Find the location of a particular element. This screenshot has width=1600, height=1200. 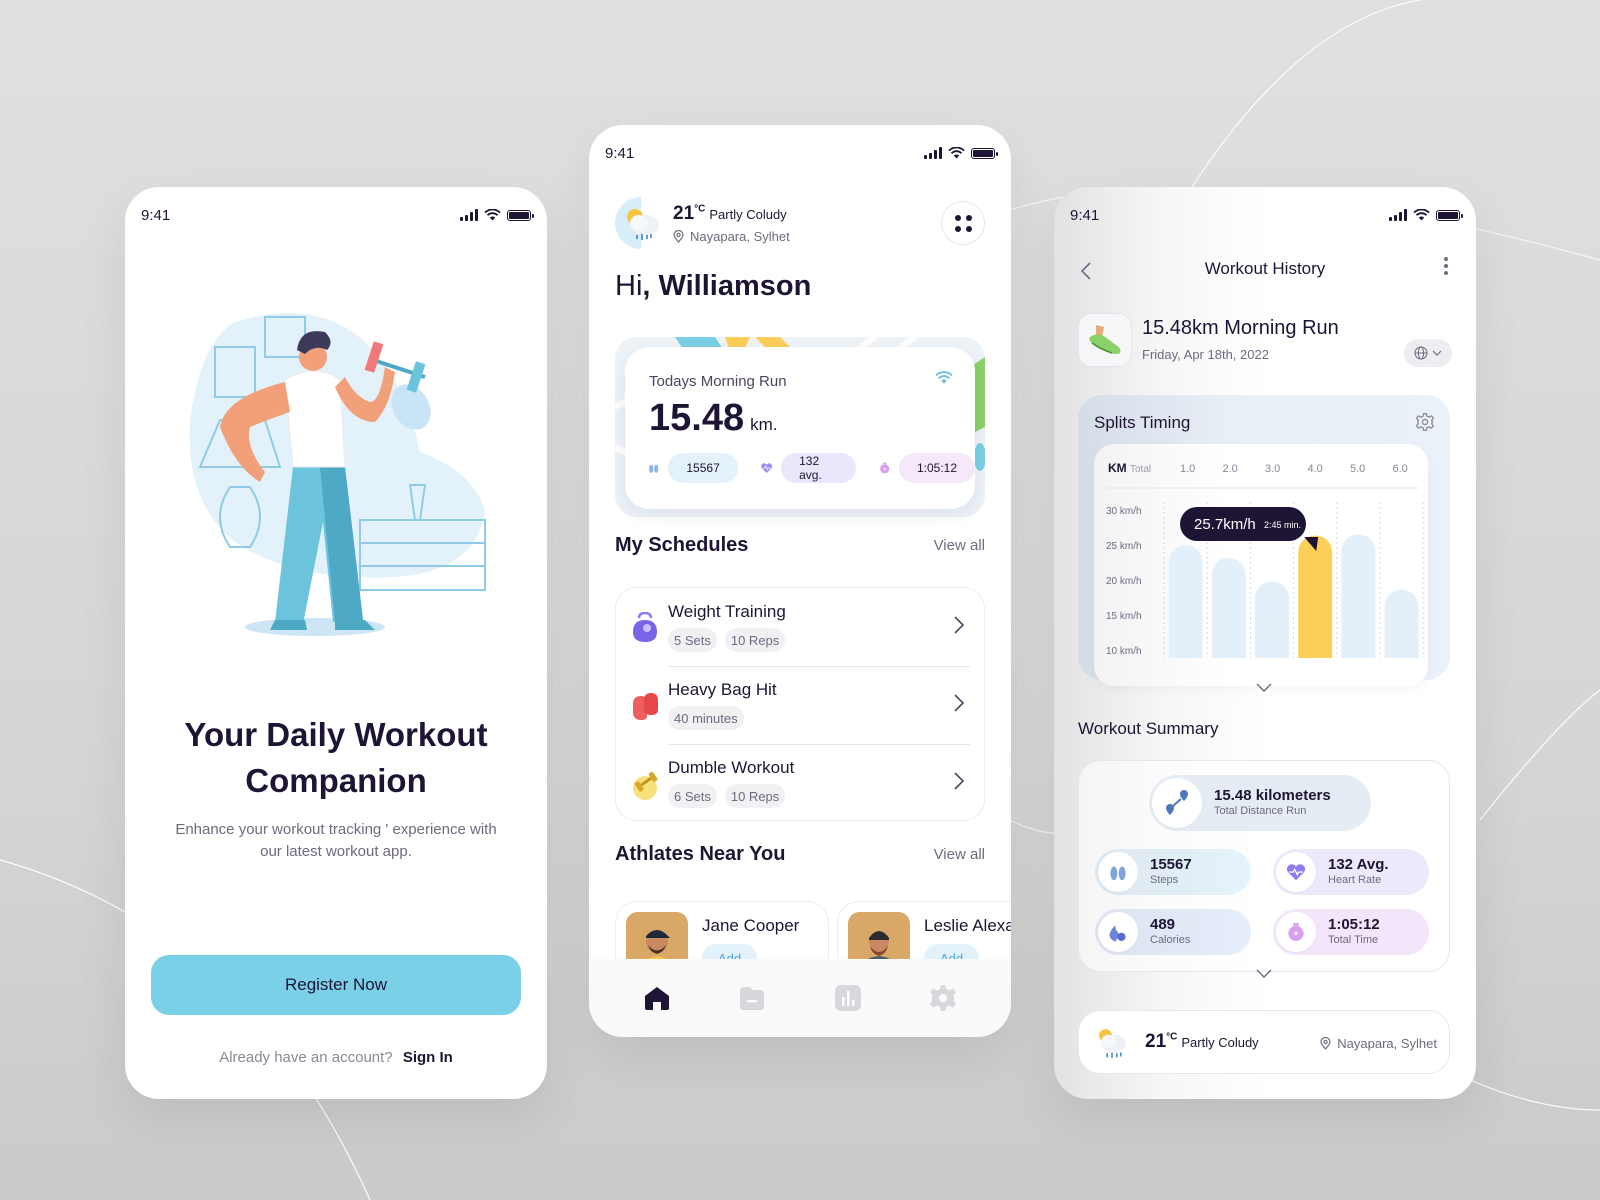

wifi-icon is located at coordinates (956, 153).